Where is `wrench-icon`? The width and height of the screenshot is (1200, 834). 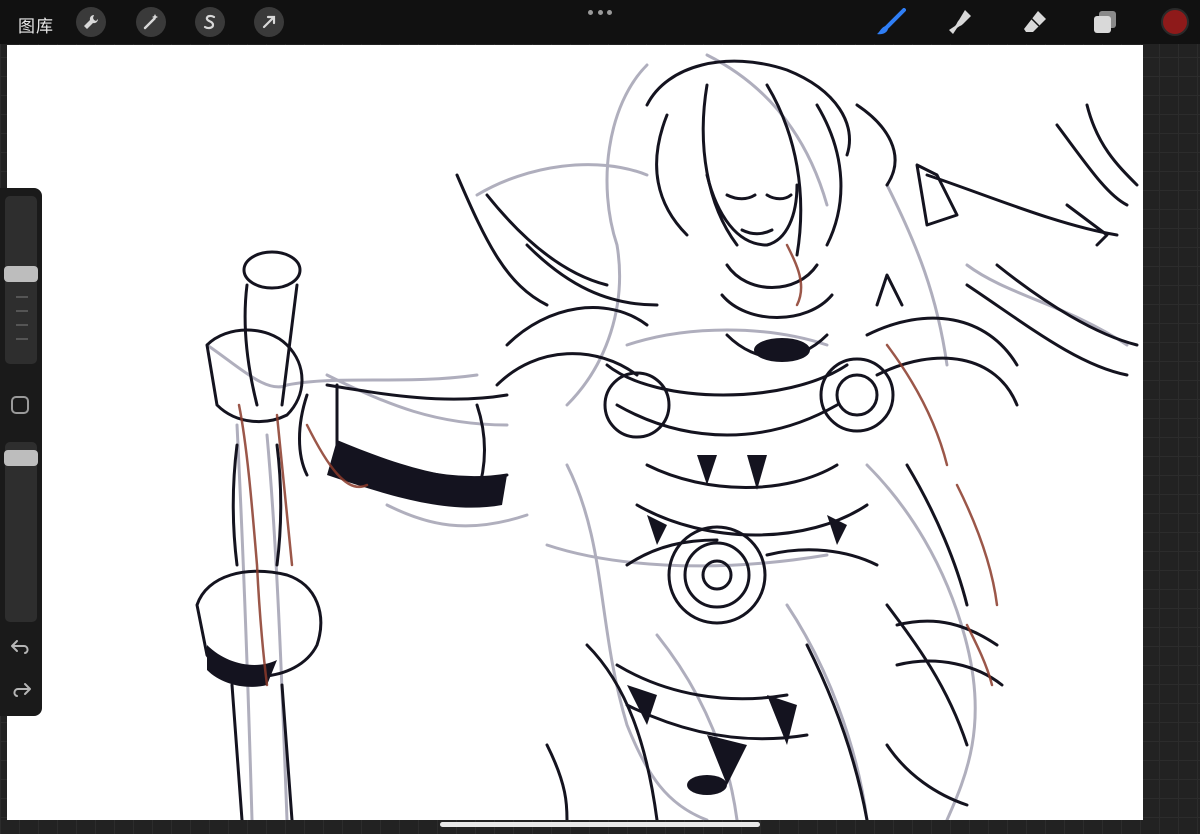
wrench-icon is located at coordinates (91, 21).